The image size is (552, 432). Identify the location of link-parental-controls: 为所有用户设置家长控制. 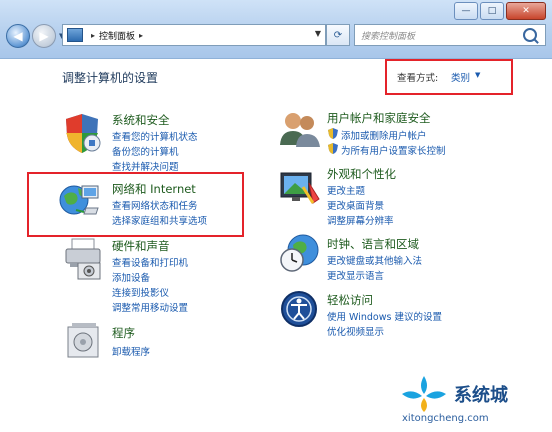
(393, 150).